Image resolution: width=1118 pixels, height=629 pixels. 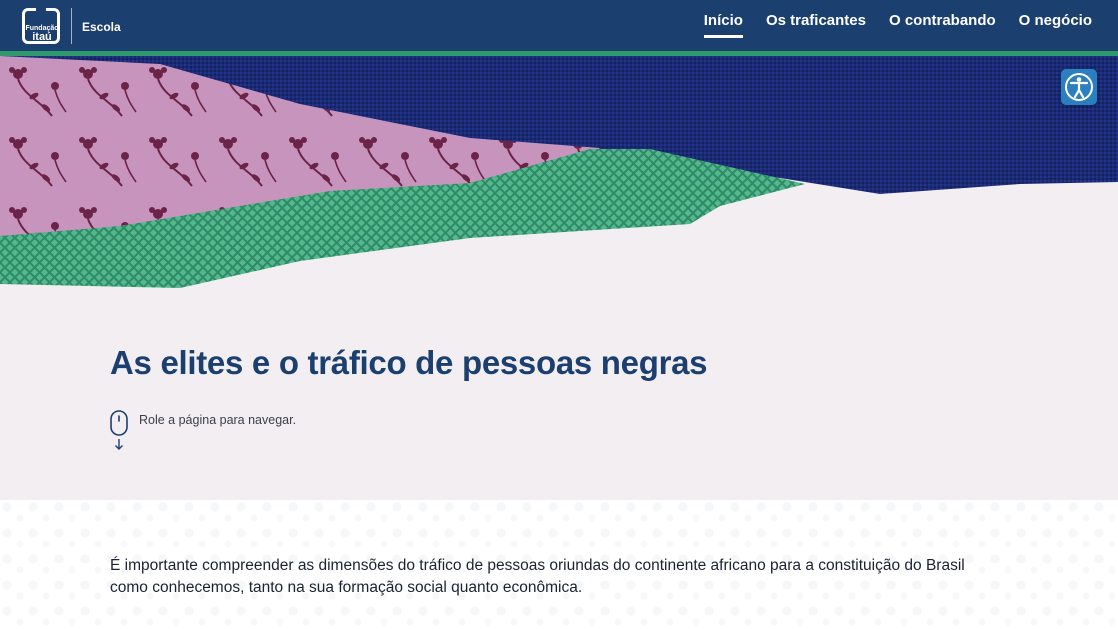 What do you see at coordinates (119, 430) in the screenshot?
I see `mouse-scroll-icon` at bounding box center [119, 430].